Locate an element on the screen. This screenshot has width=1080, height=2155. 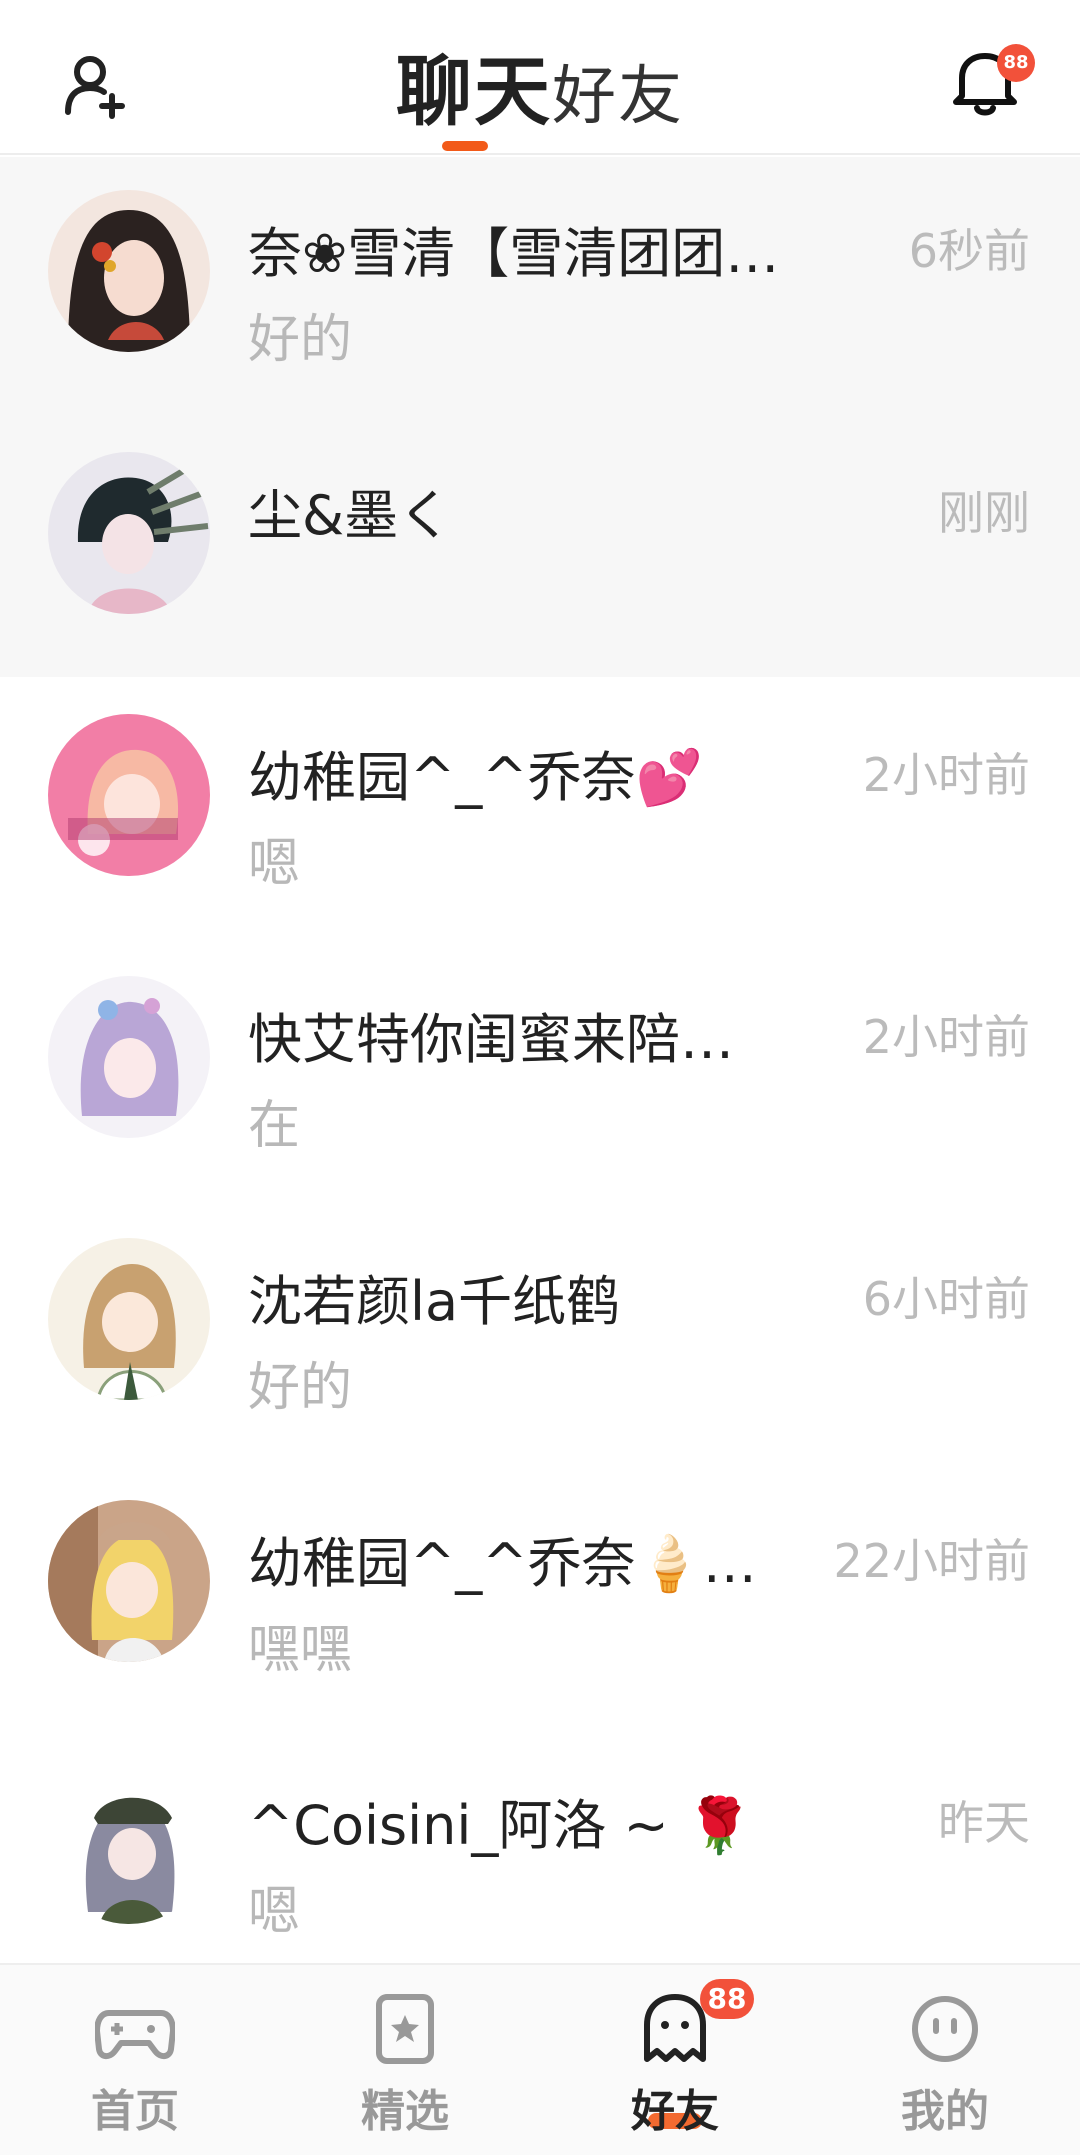
top-bar: 聊天好友 88 is located at coordinates (540, 77).